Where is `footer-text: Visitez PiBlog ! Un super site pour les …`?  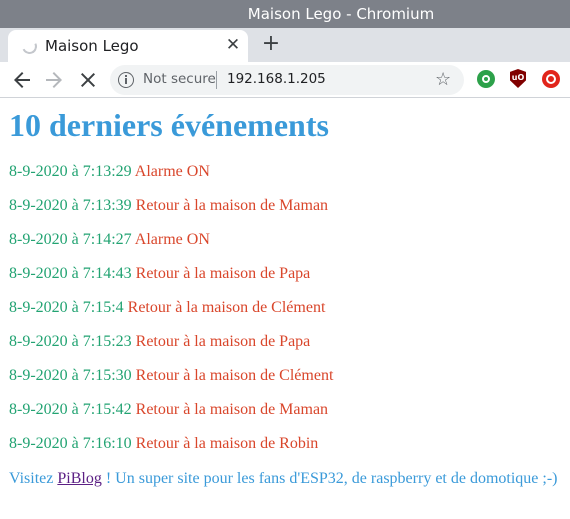 footer-text: Visitez PiBlog ! Un super site pour les … is located at coordinates (283, 479).